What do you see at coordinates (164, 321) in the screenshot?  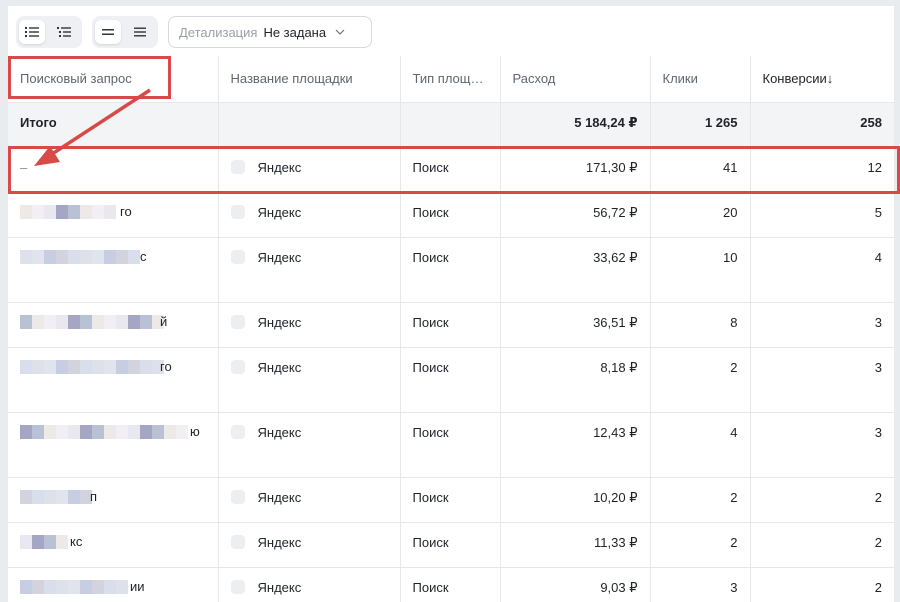 I see `query-text: й` at bounding box center [164, 321].